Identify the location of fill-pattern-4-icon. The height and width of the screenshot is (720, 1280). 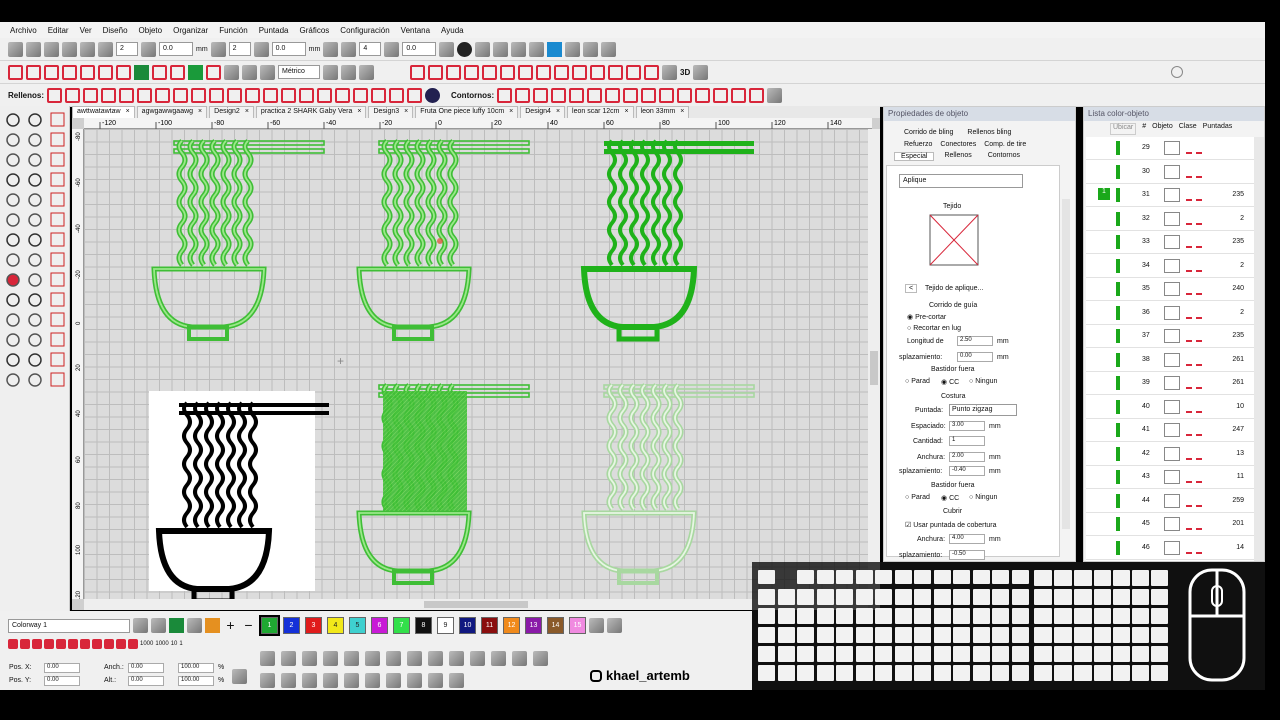
(109, 95).